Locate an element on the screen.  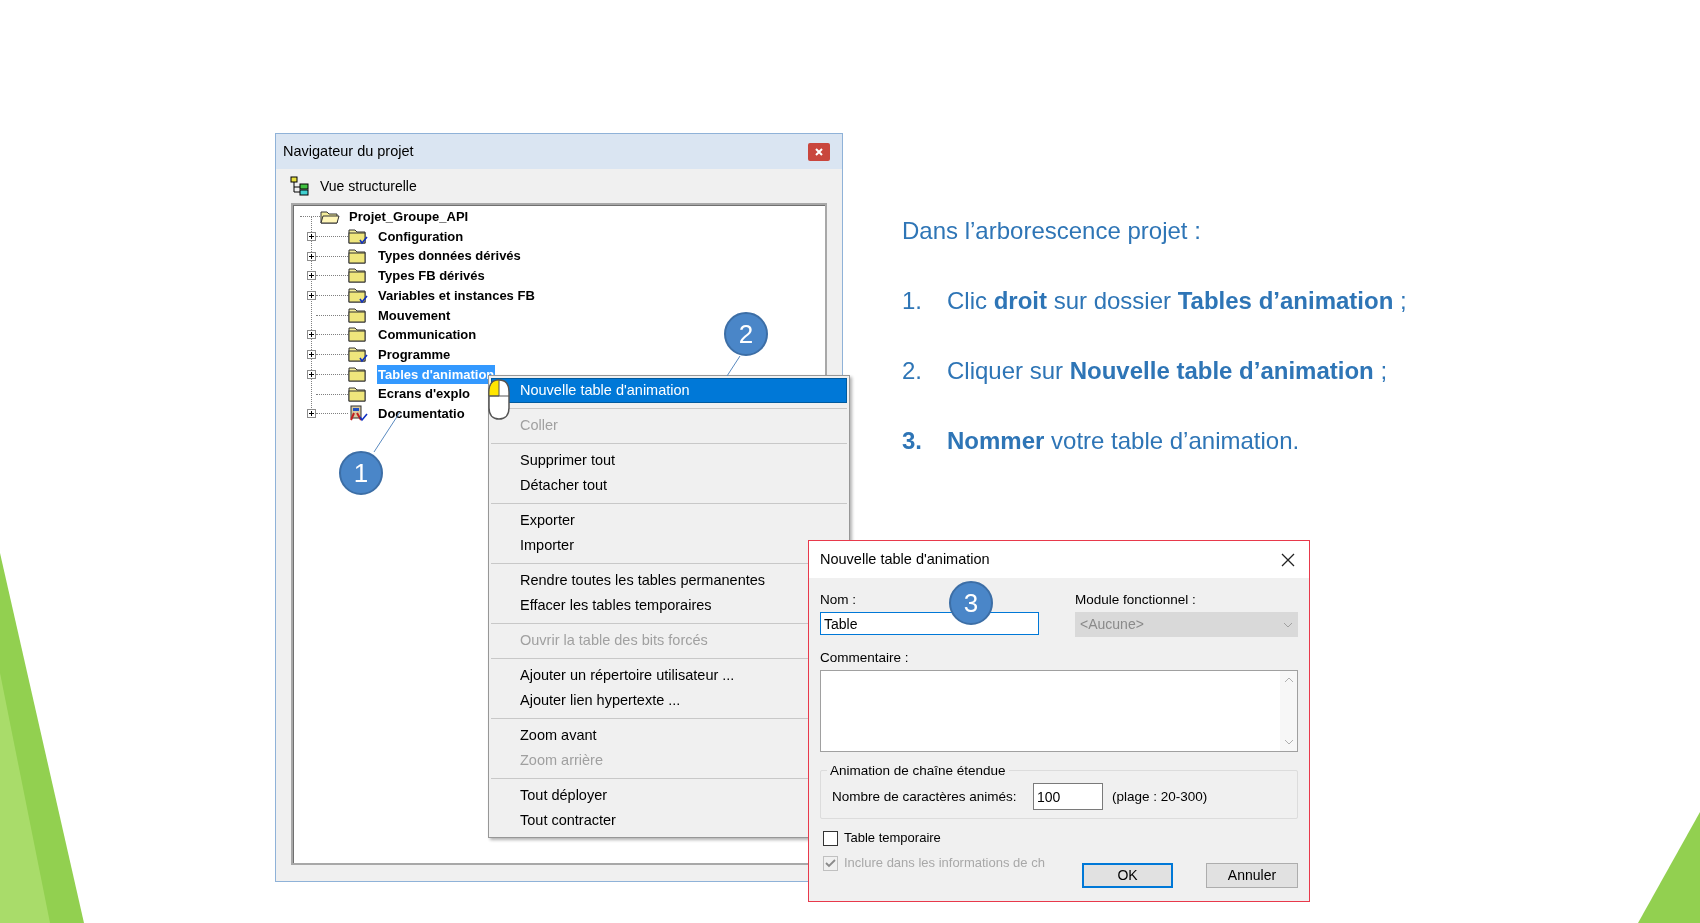
dialog-button: OK is located at coordinates (1127, 875).